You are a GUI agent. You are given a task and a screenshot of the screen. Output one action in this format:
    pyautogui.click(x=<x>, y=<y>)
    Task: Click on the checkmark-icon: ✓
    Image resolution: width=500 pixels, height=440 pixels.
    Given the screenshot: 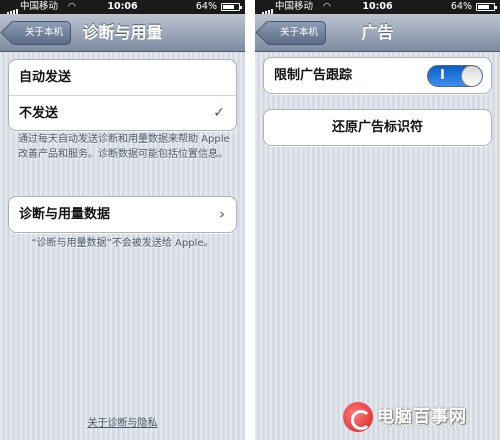 What is the action you would take?
    pyautogui.click(x=219, y=113)
    